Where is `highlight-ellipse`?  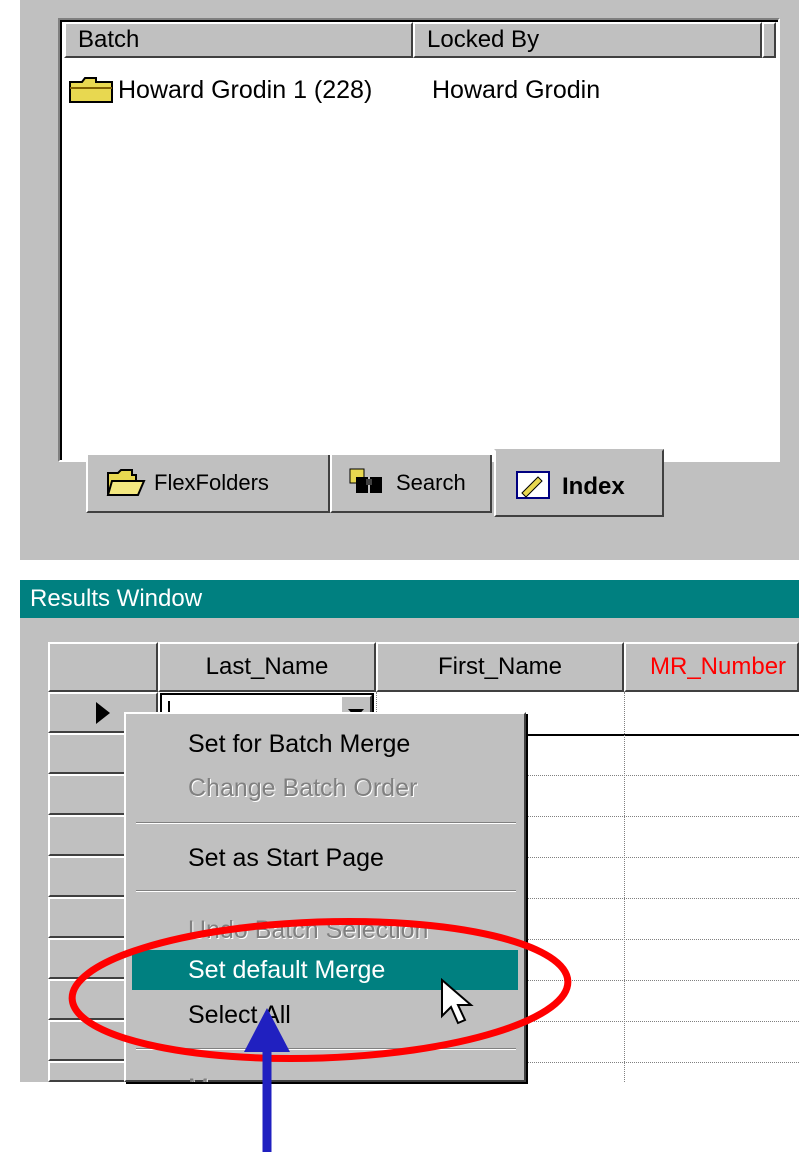
highlight-ellipse is located at coordinates (320, 990).